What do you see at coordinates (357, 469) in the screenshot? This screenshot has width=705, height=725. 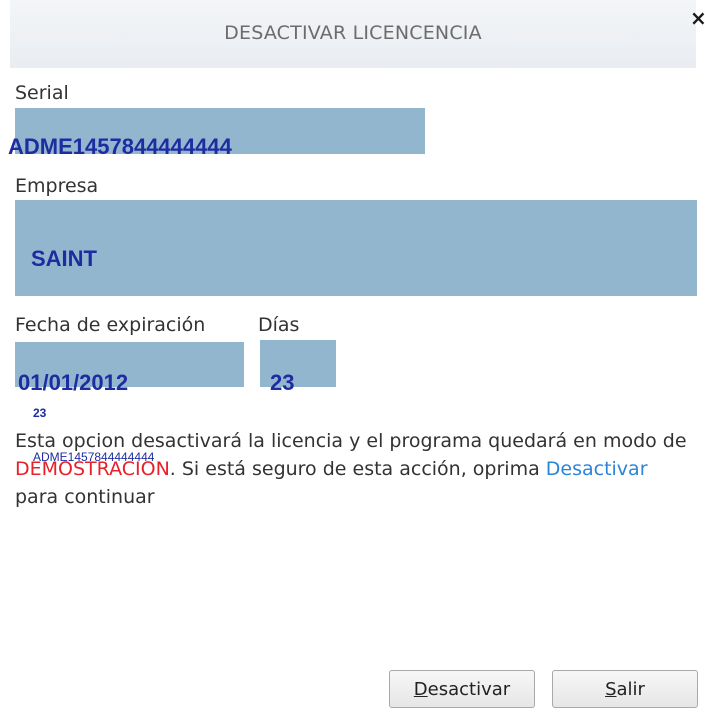 I see `message-text-2: . Si está seguro de esta acción, oprima` at bounding box center [357, 469].